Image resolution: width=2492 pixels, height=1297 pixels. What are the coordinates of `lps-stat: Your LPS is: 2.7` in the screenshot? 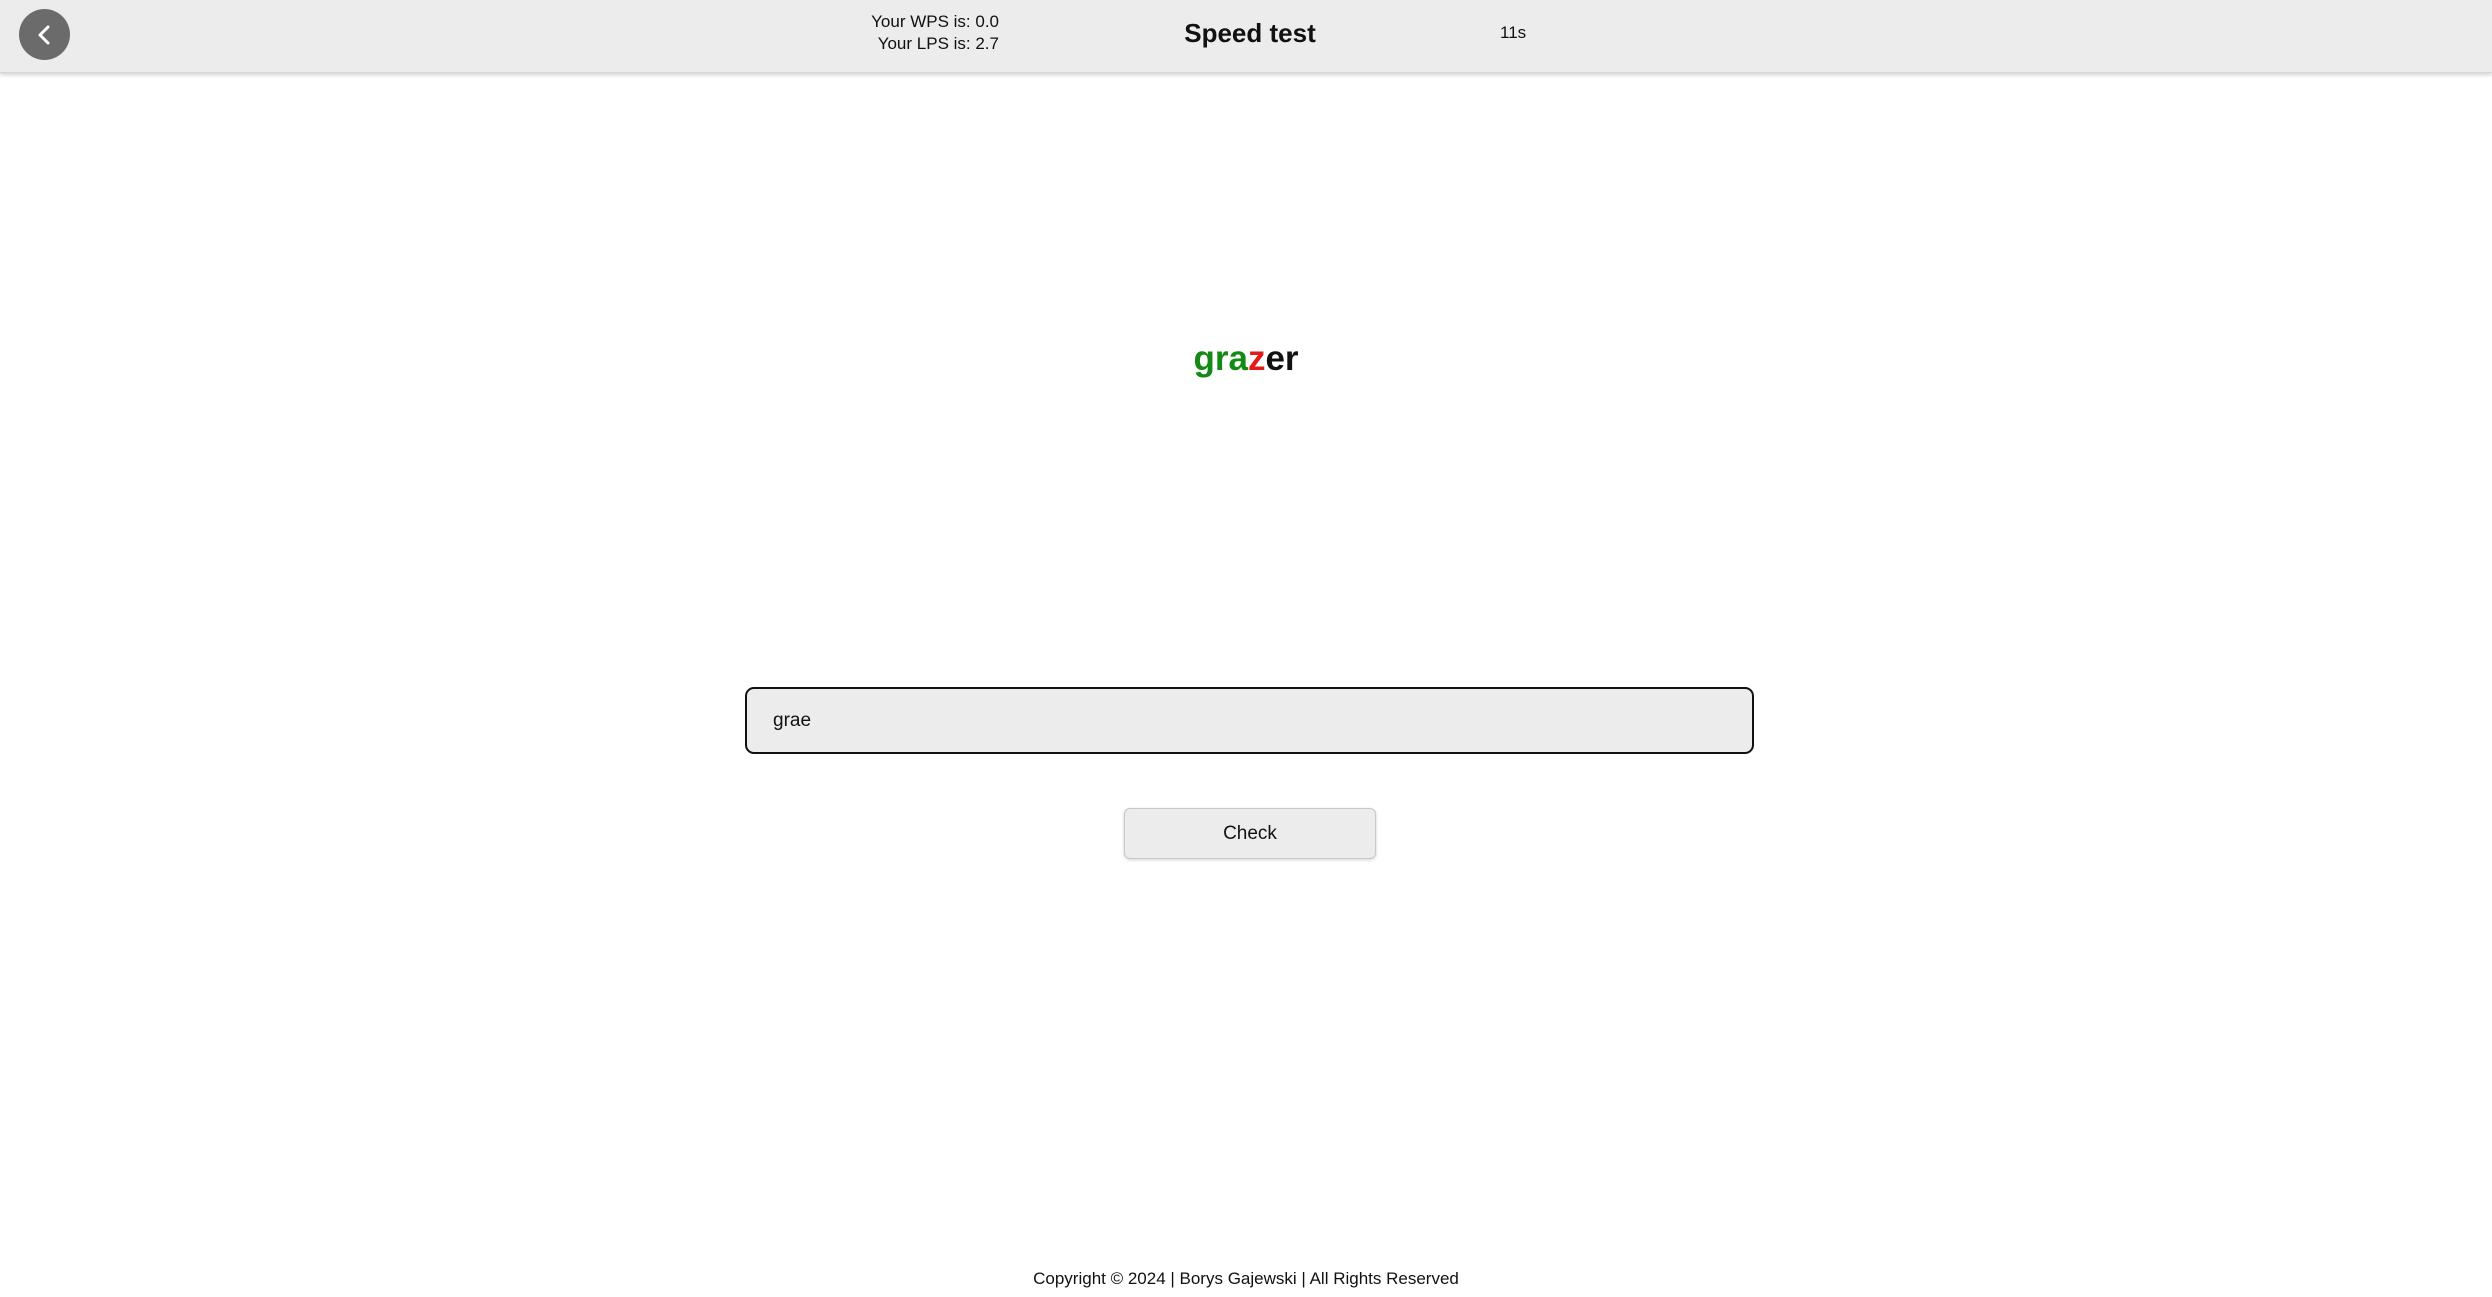 It's located at (938, 43).